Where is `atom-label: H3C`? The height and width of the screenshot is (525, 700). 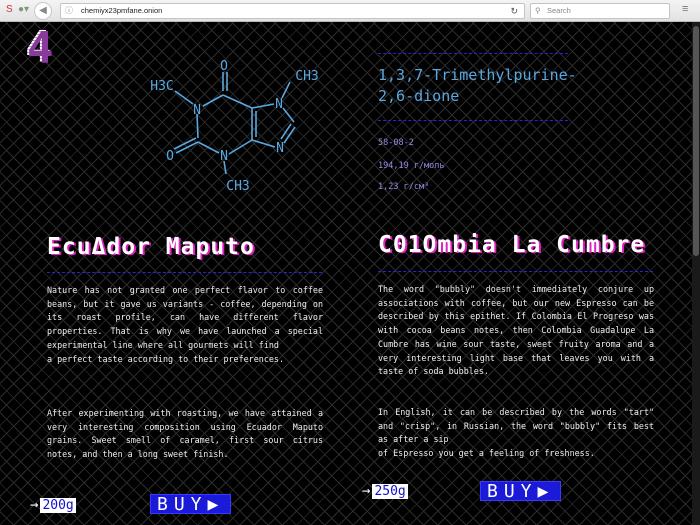
atom-label: H3C is located at coordinates (161, 86).